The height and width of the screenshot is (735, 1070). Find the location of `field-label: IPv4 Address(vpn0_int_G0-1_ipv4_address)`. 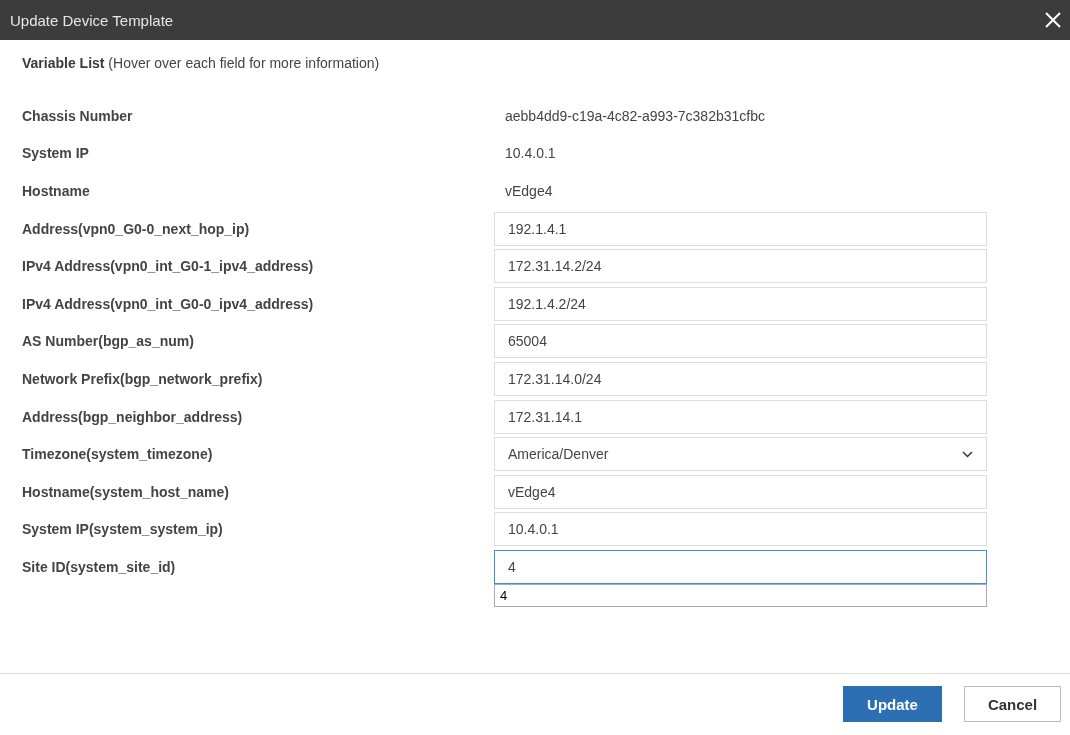

field-label: IPv4 Address(vpn0_int_G0-1_ipv4_address) is located at coordinates (168, 266).